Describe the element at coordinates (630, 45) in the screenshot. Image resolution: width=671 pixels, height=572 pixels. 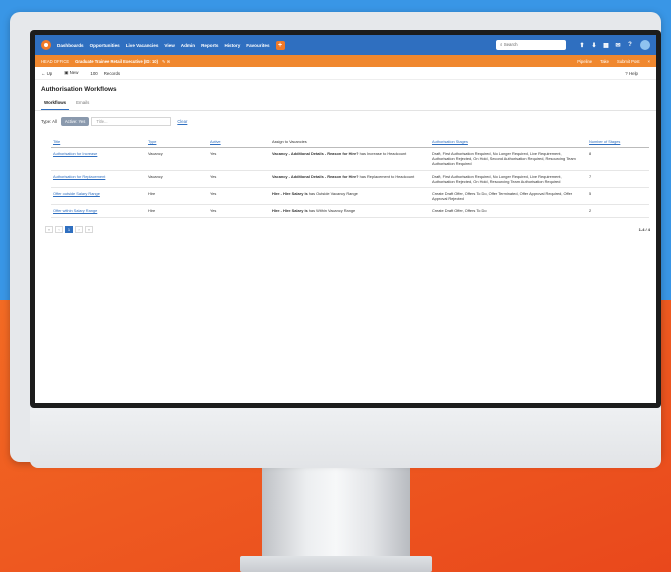
I see `help-circle-icon: ?` at that location.